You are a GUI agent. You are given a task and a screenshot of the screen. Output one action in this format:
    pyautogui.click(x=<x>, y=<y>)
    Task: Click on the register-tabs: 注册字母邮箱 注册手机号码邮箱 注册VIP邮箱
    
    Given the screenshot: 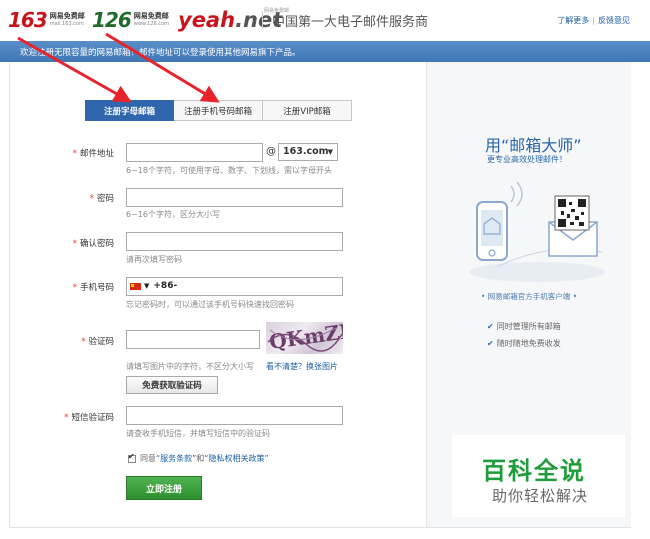 What is the action you would take?
    pyautogui.click(x=218, y=110)
    